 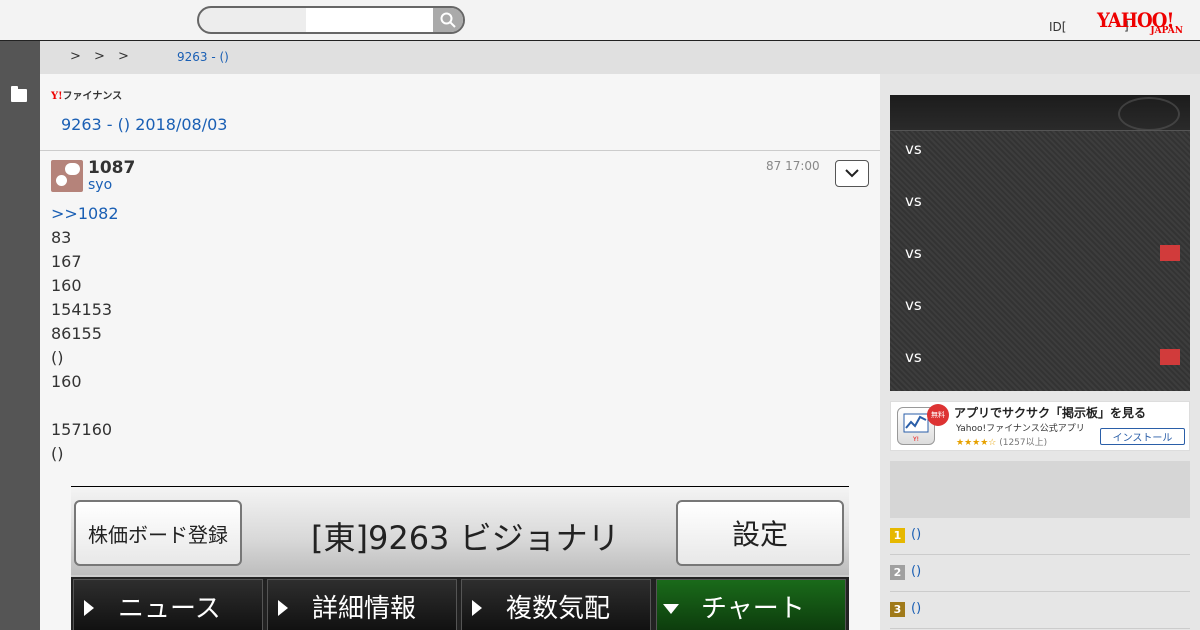 I want to click on rank-badge: 3, so click(x=897, y=609).